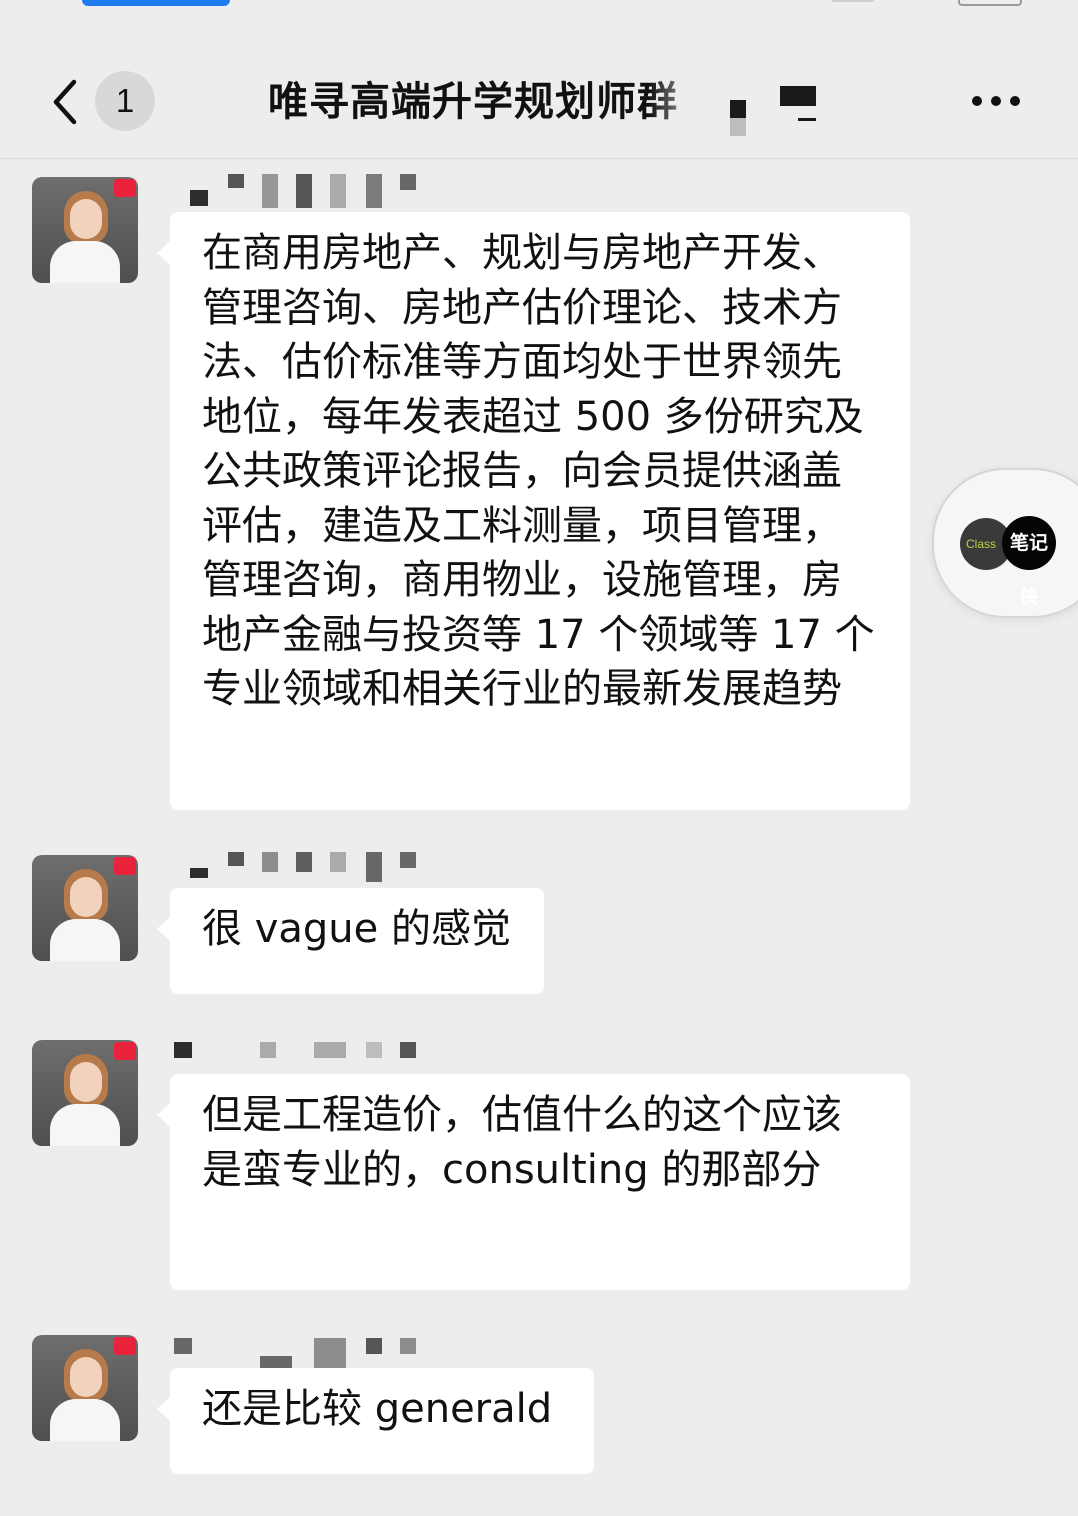 Image resolution: width=1078 pixels, height=1516 pixels. Describe the element at coordinates (65, 102) in the screenshot. I see `chevron-left-icon` at that location.